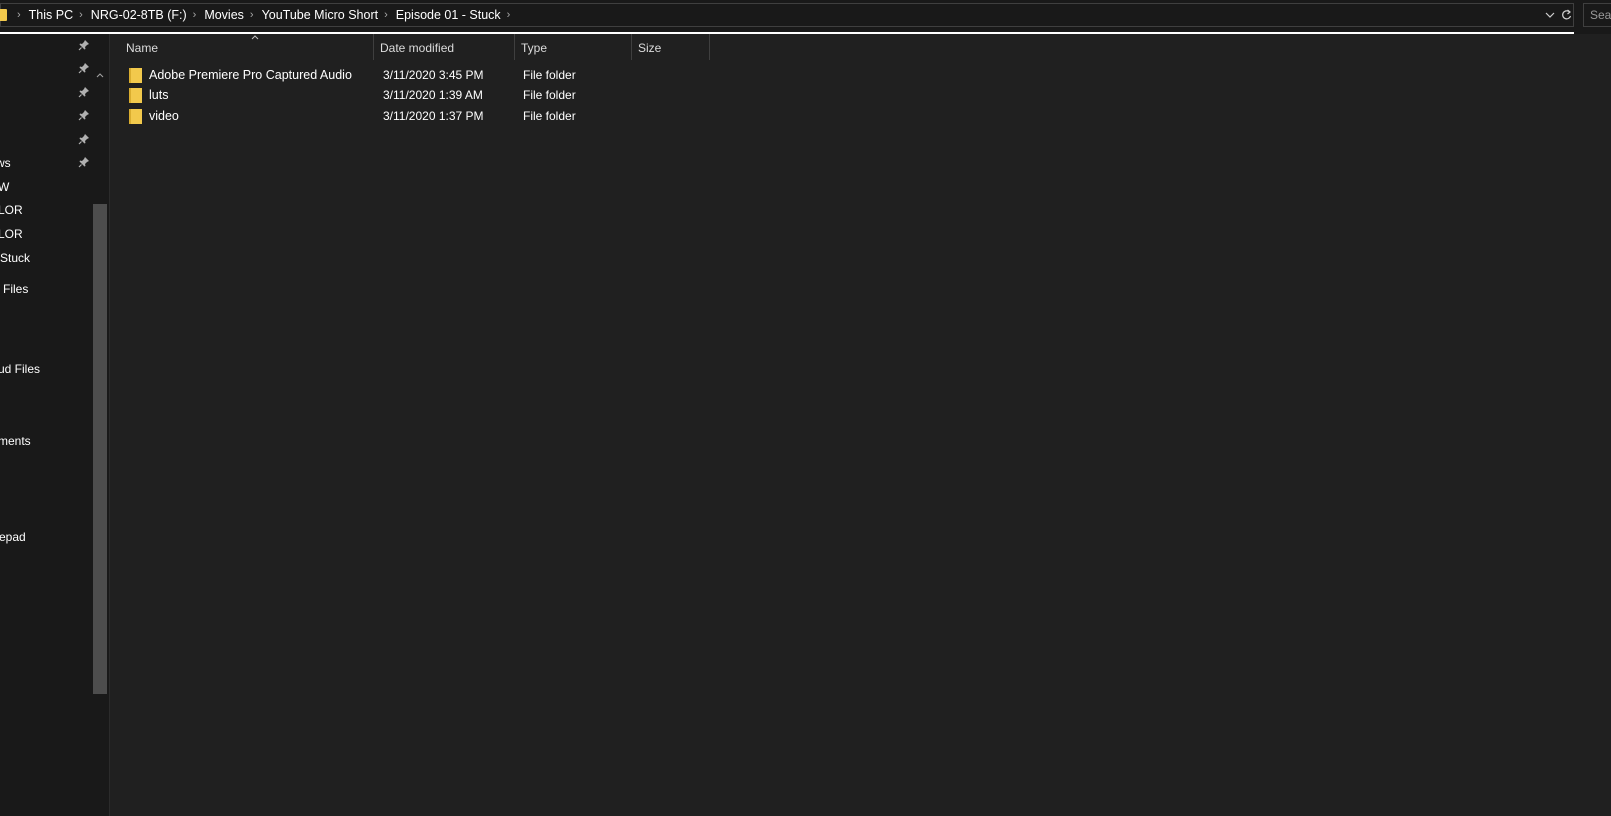  I want to click on chevron-down-icon, so click(1550, 15).